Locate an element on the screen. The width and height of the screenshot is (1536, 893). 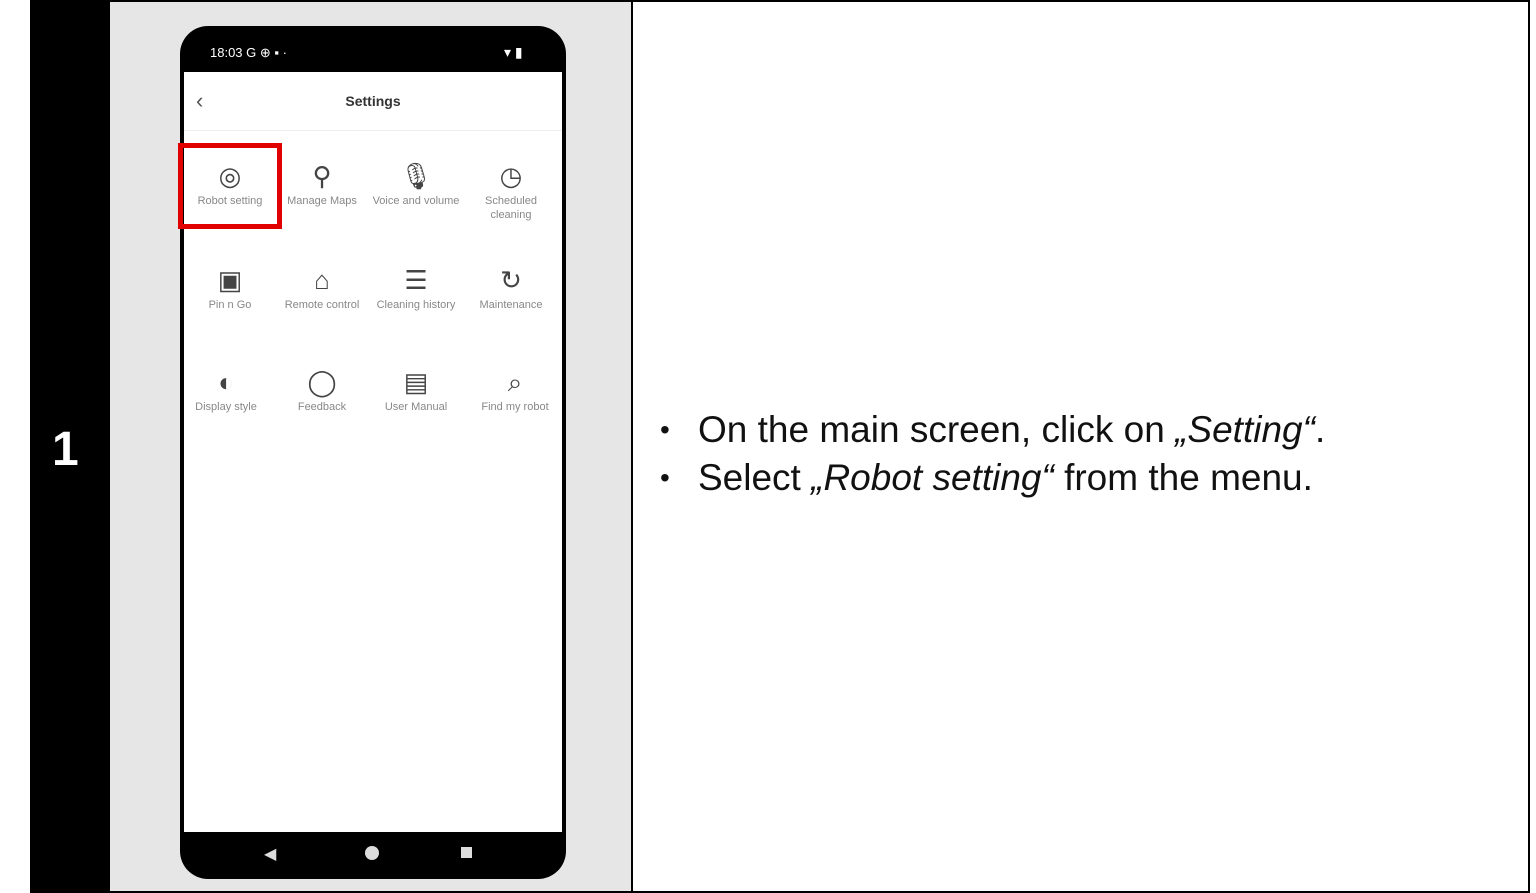
grid-item-label: Display style is located at coordinates (226, 407).